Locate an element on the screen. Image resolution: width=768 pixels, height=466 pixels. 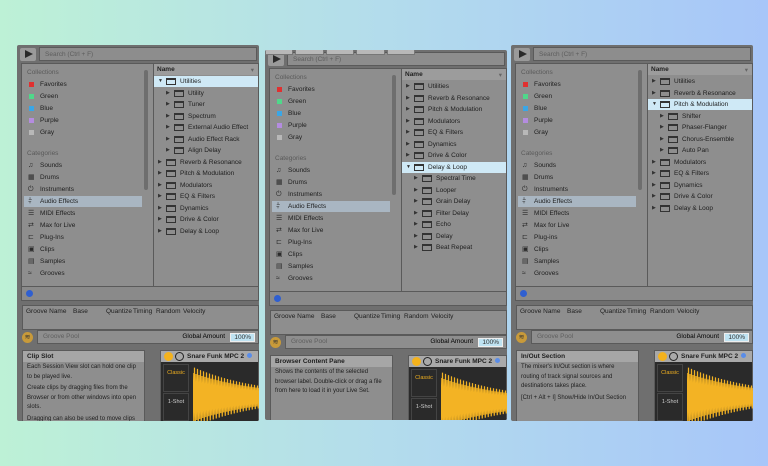
add-folder-icon is located at coordinates (277, 298).